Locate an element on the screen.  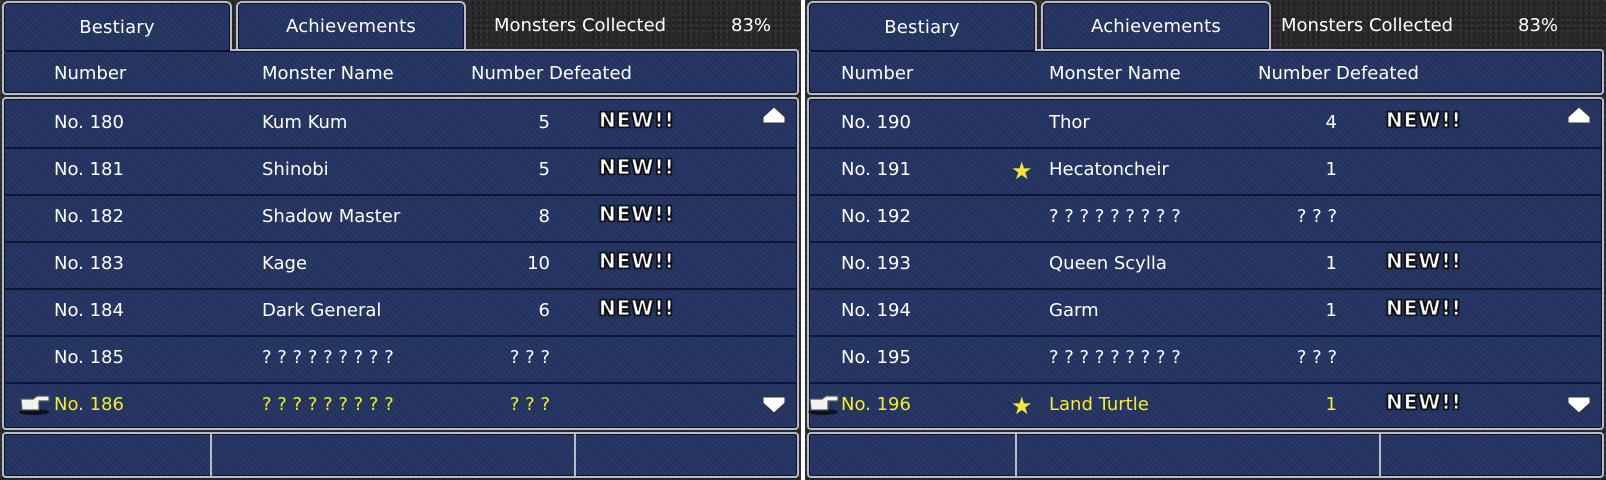
defeated-count: 4 is located at coordinates (1331, 122).